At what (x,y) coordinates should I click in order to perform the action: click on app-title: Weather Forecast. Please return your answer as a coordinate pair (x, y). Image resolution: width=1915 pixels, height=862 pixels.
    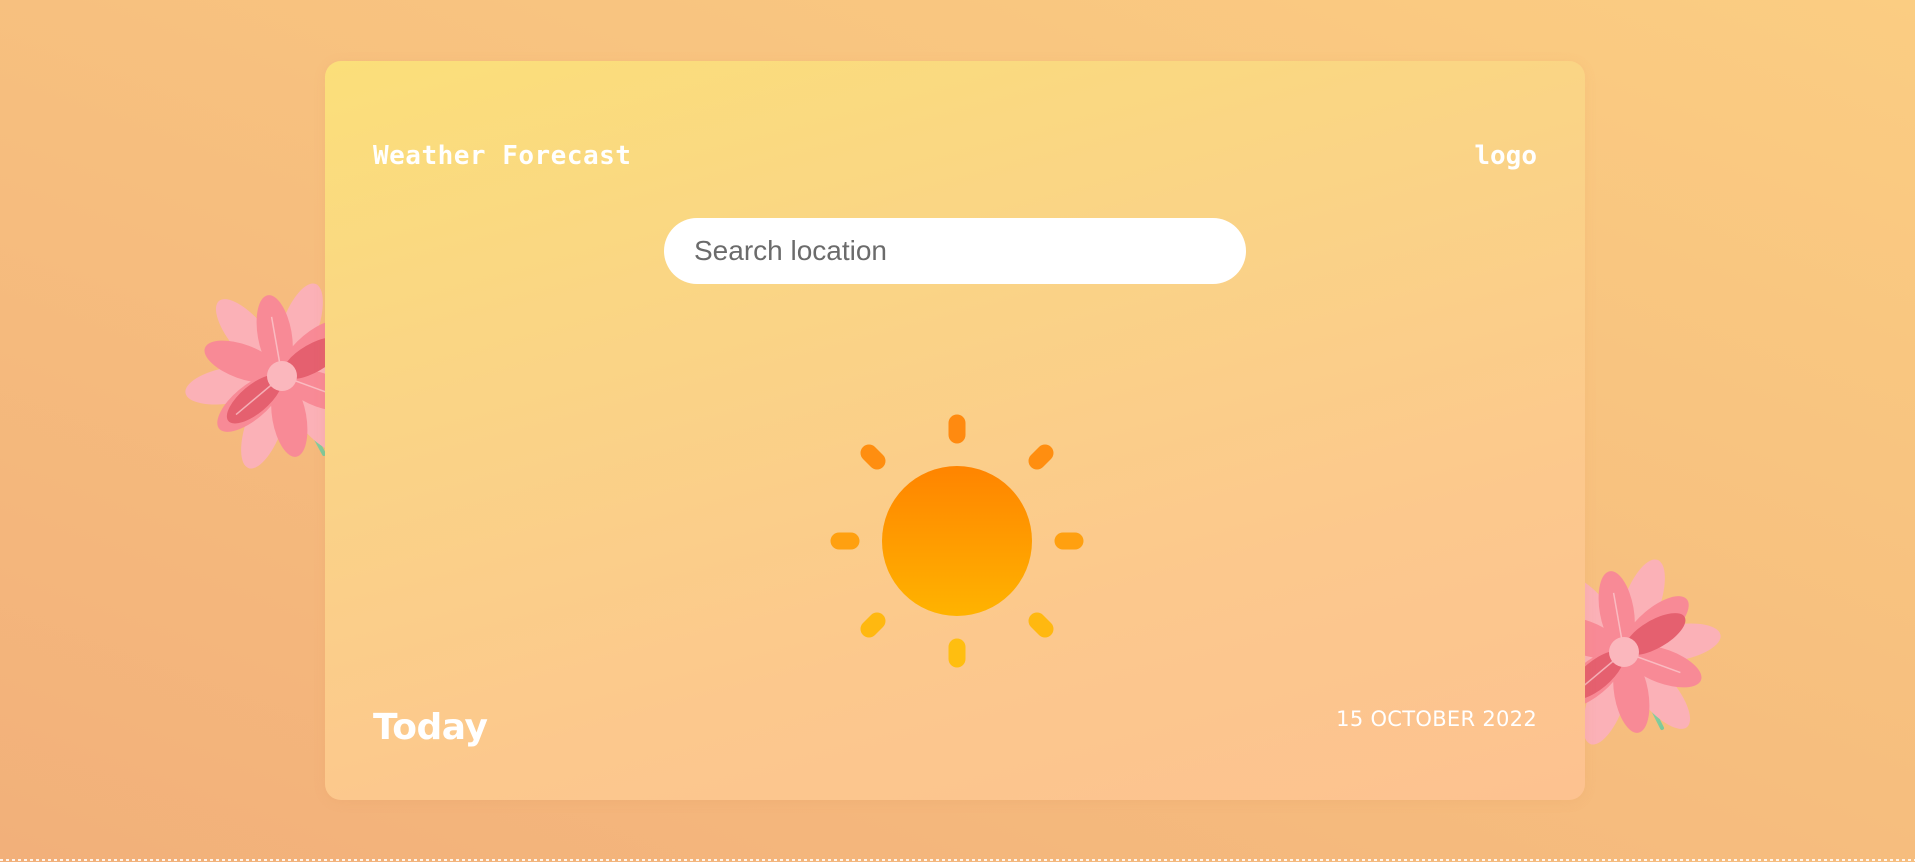
    Looking at the image, I should click on (502, 156).